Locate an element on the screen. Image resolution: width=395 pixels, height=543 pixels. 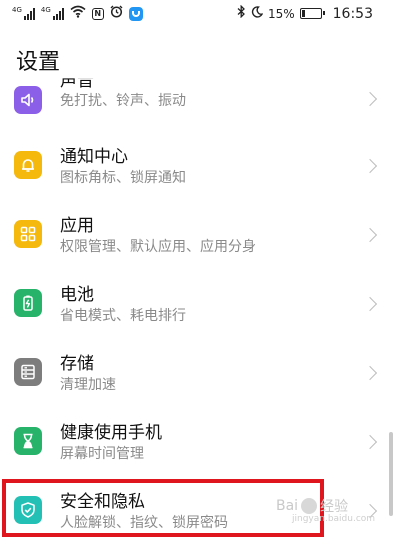
speaker-icon is located at coordinates (28, 100).